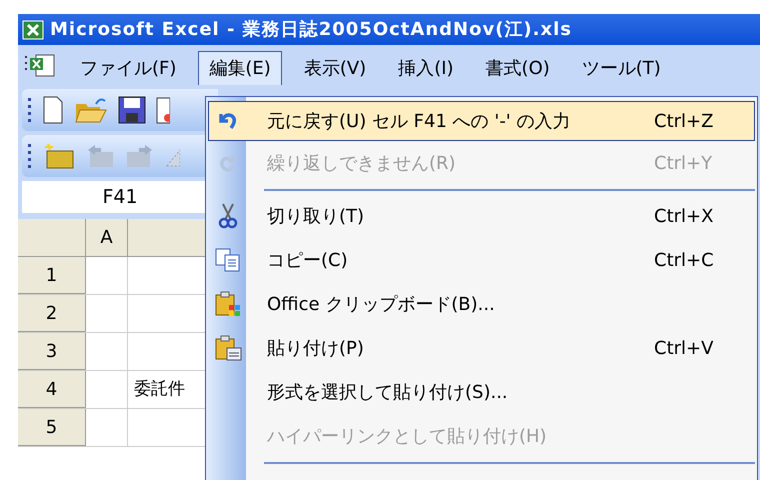 Image resolution: width=760 pixels, height=480 pixels. What do you see at coordinates (33, 30) in the screenshot?
I see `spreadsheet-icon` at bounding box center [33, 30].